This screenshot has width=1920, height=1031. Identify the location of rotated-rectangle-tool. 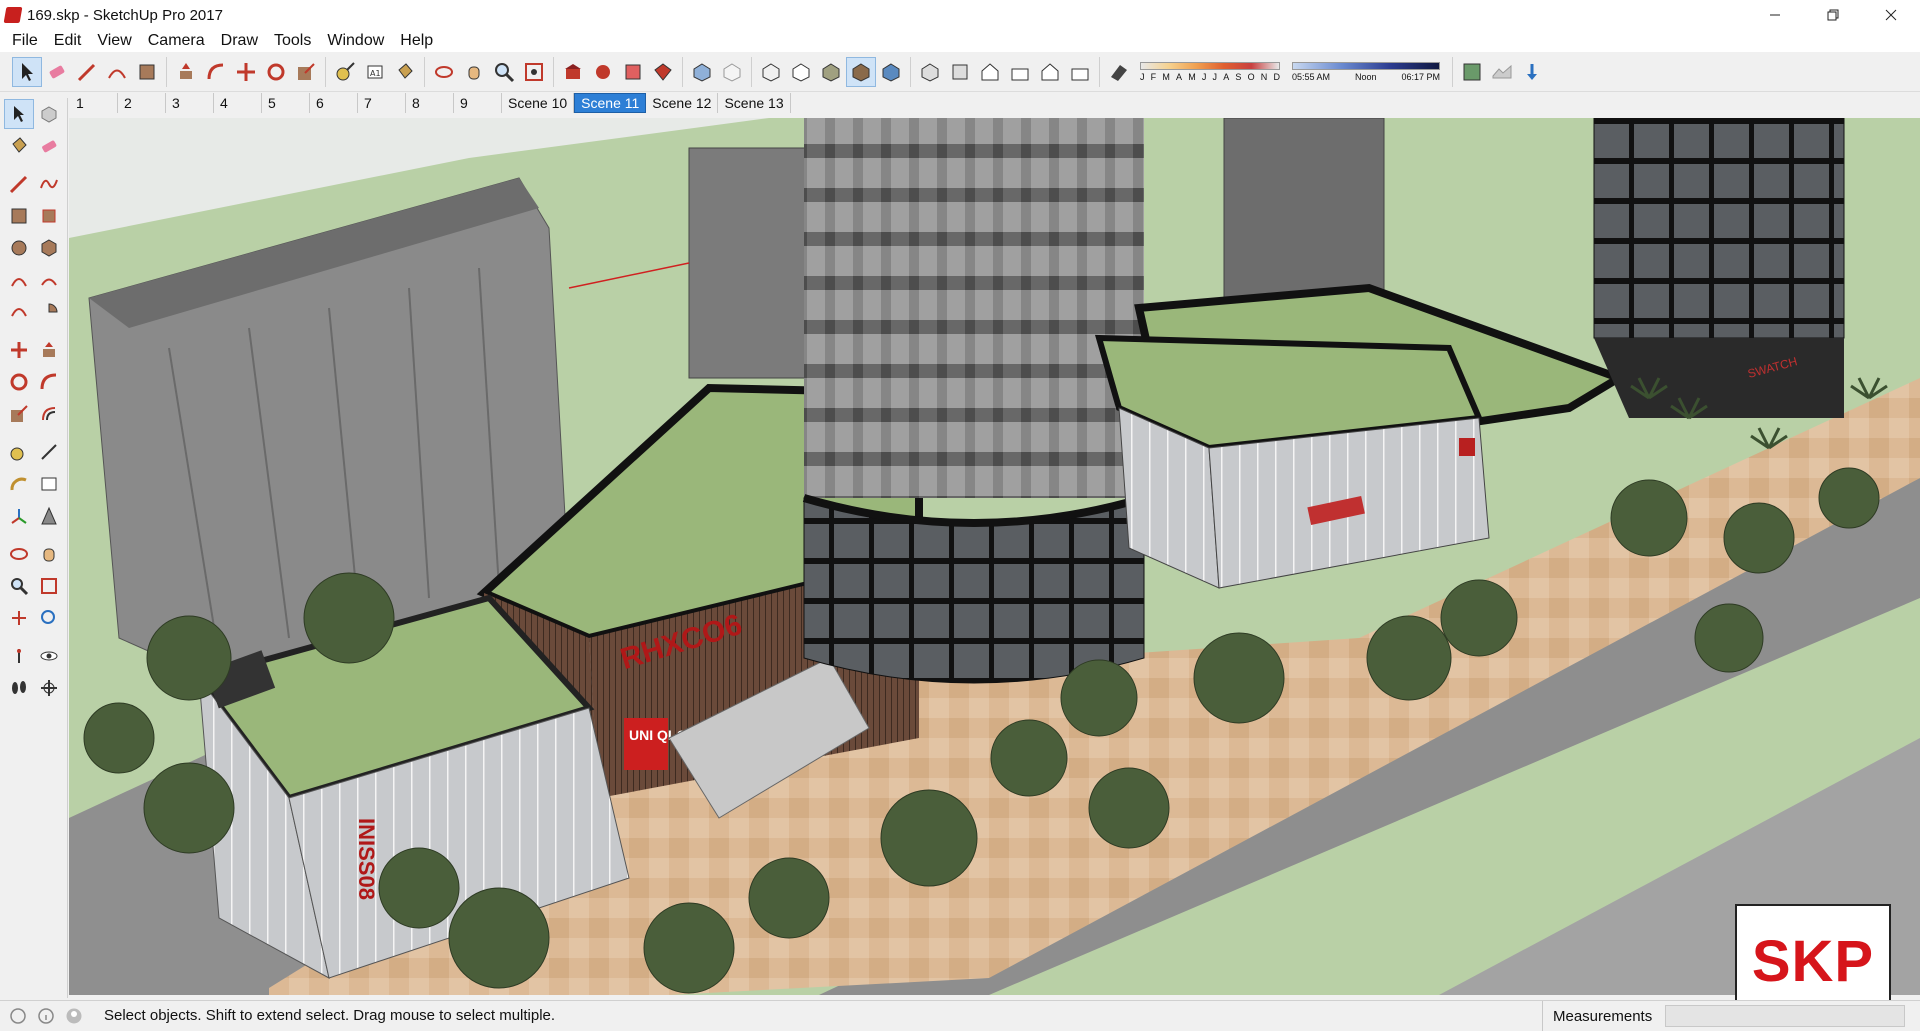
(49, 216).